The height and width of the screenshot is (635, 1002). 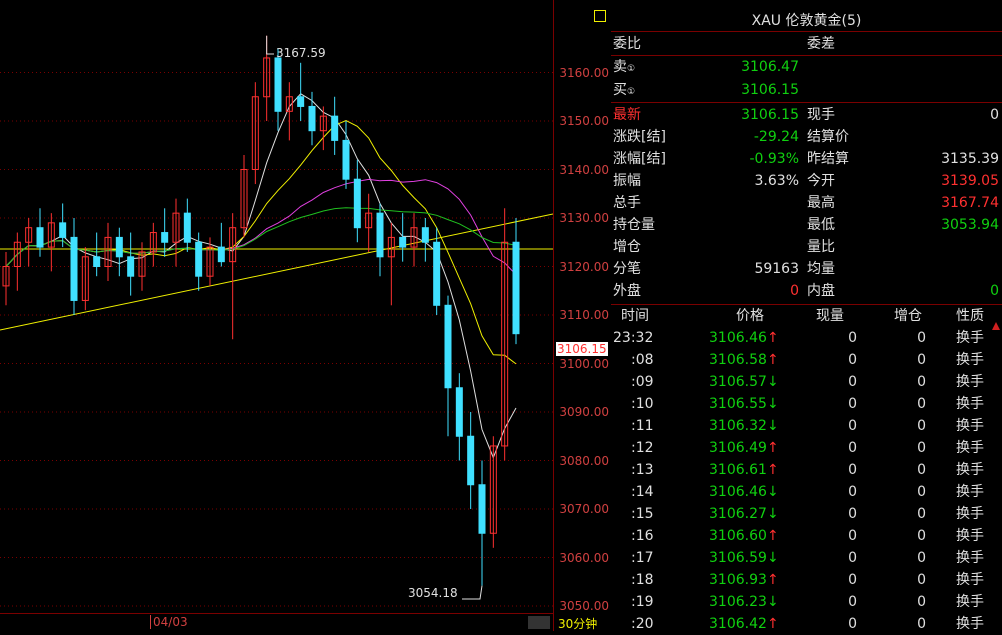 I want to click on price-tick-label: 3120.00, so click(x=584, y=266).